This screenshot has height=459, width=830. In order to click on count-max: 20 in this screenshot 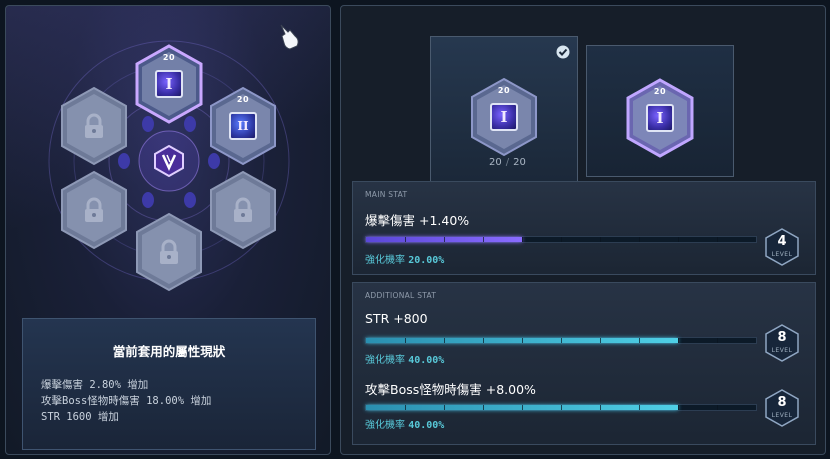, I will do `click(519, 162)`.